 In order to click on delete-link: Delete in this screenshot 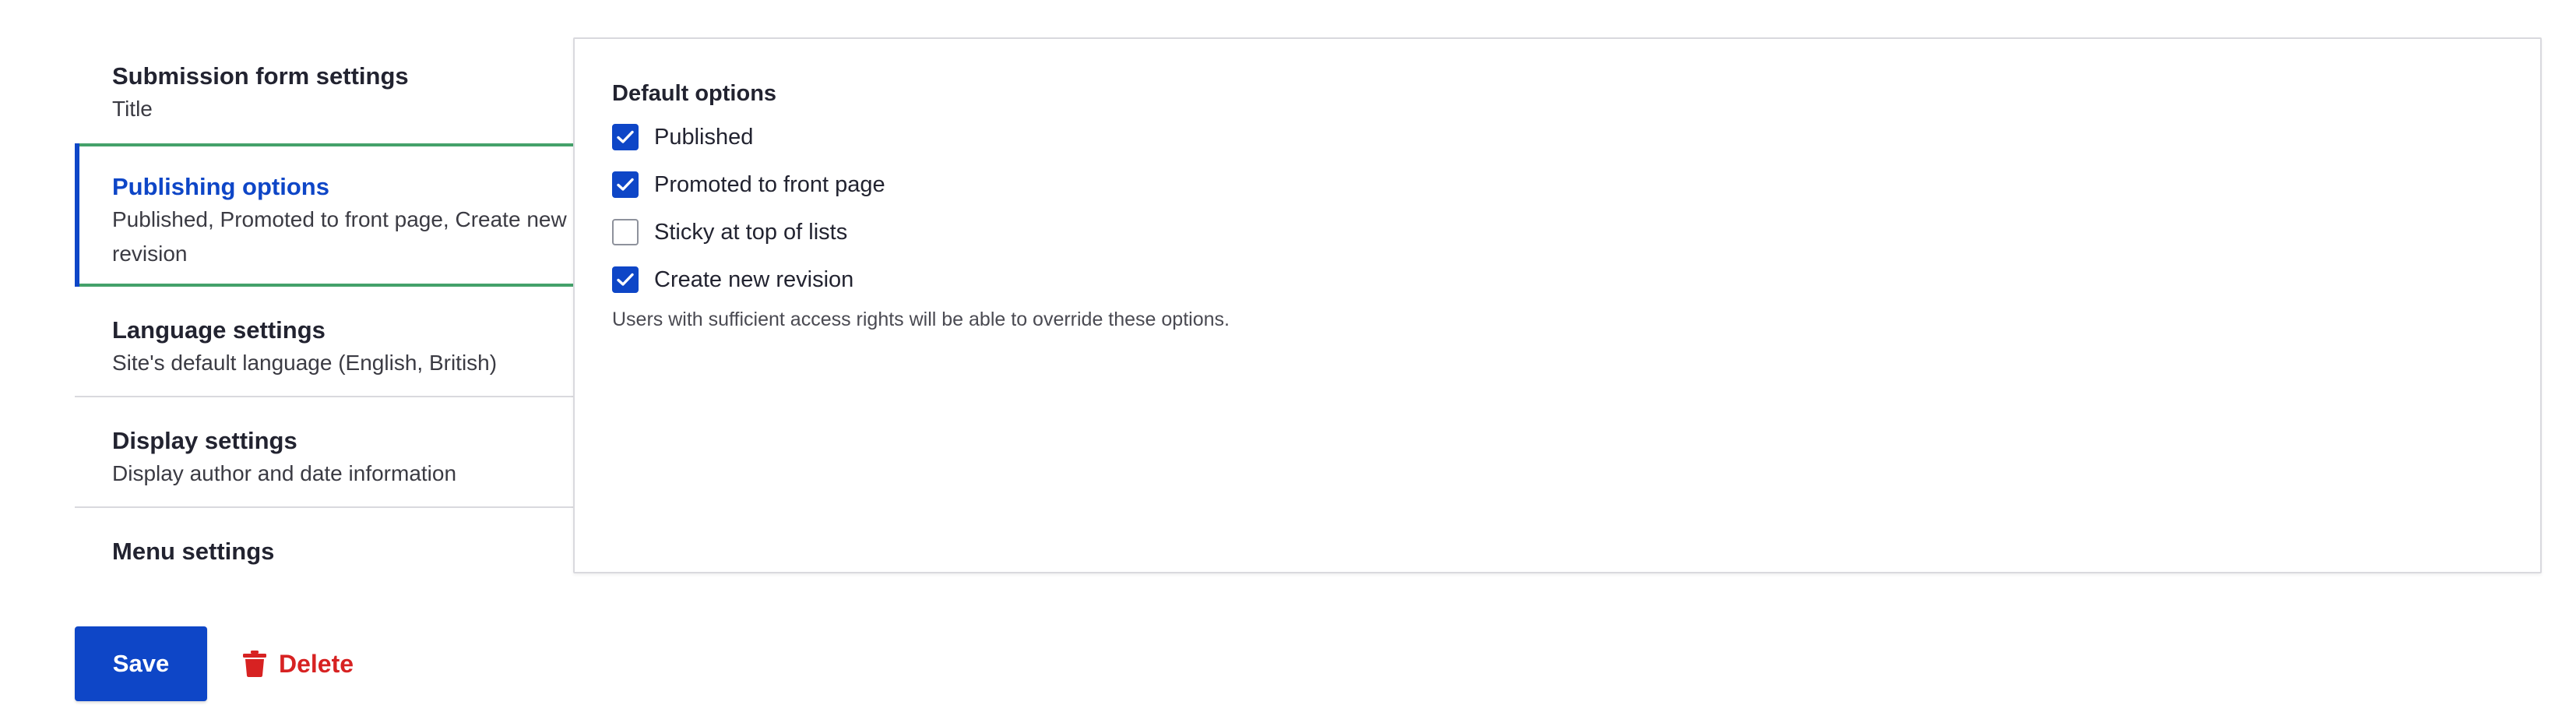, I will do `click(298, 664)`.